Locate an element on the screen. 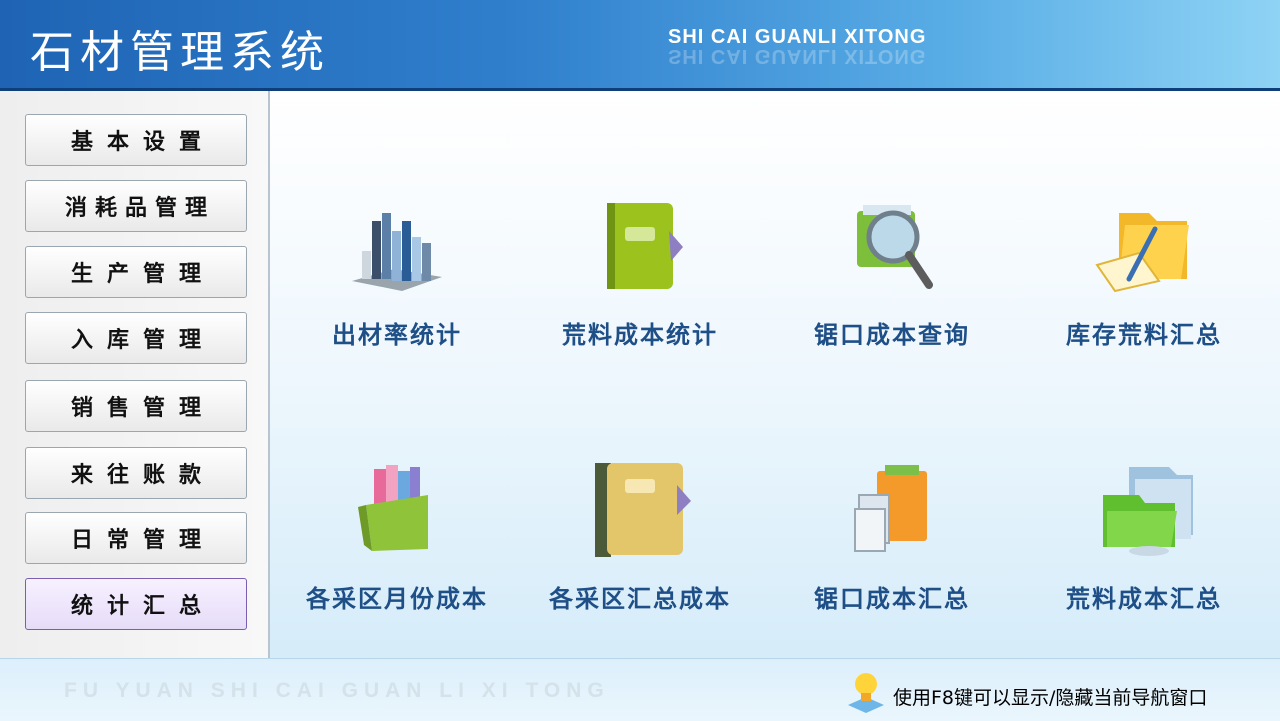  documents-icon is located at coordinates (890, 508).